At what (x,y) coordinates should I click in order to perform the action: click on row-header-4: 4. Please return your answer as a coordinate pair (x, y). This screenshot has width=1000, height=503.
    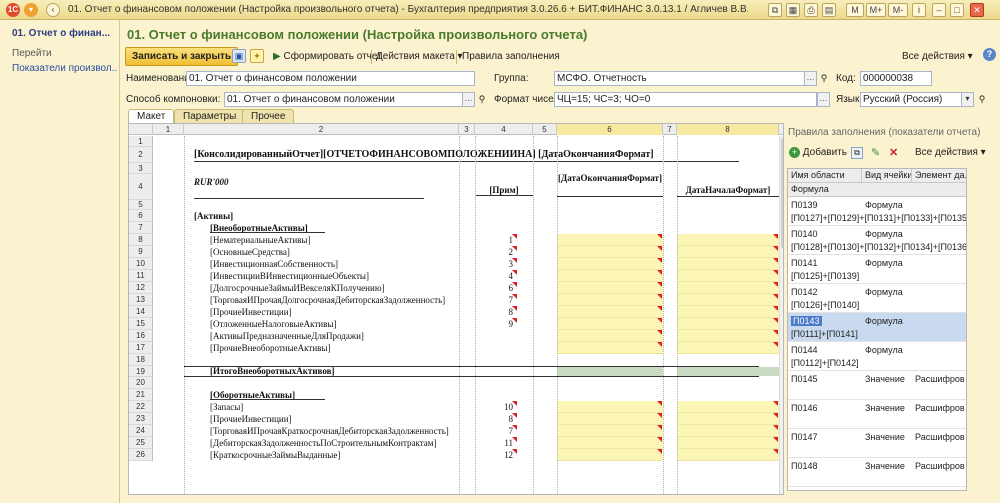
    Looking at the image, I should click on (141, 187).